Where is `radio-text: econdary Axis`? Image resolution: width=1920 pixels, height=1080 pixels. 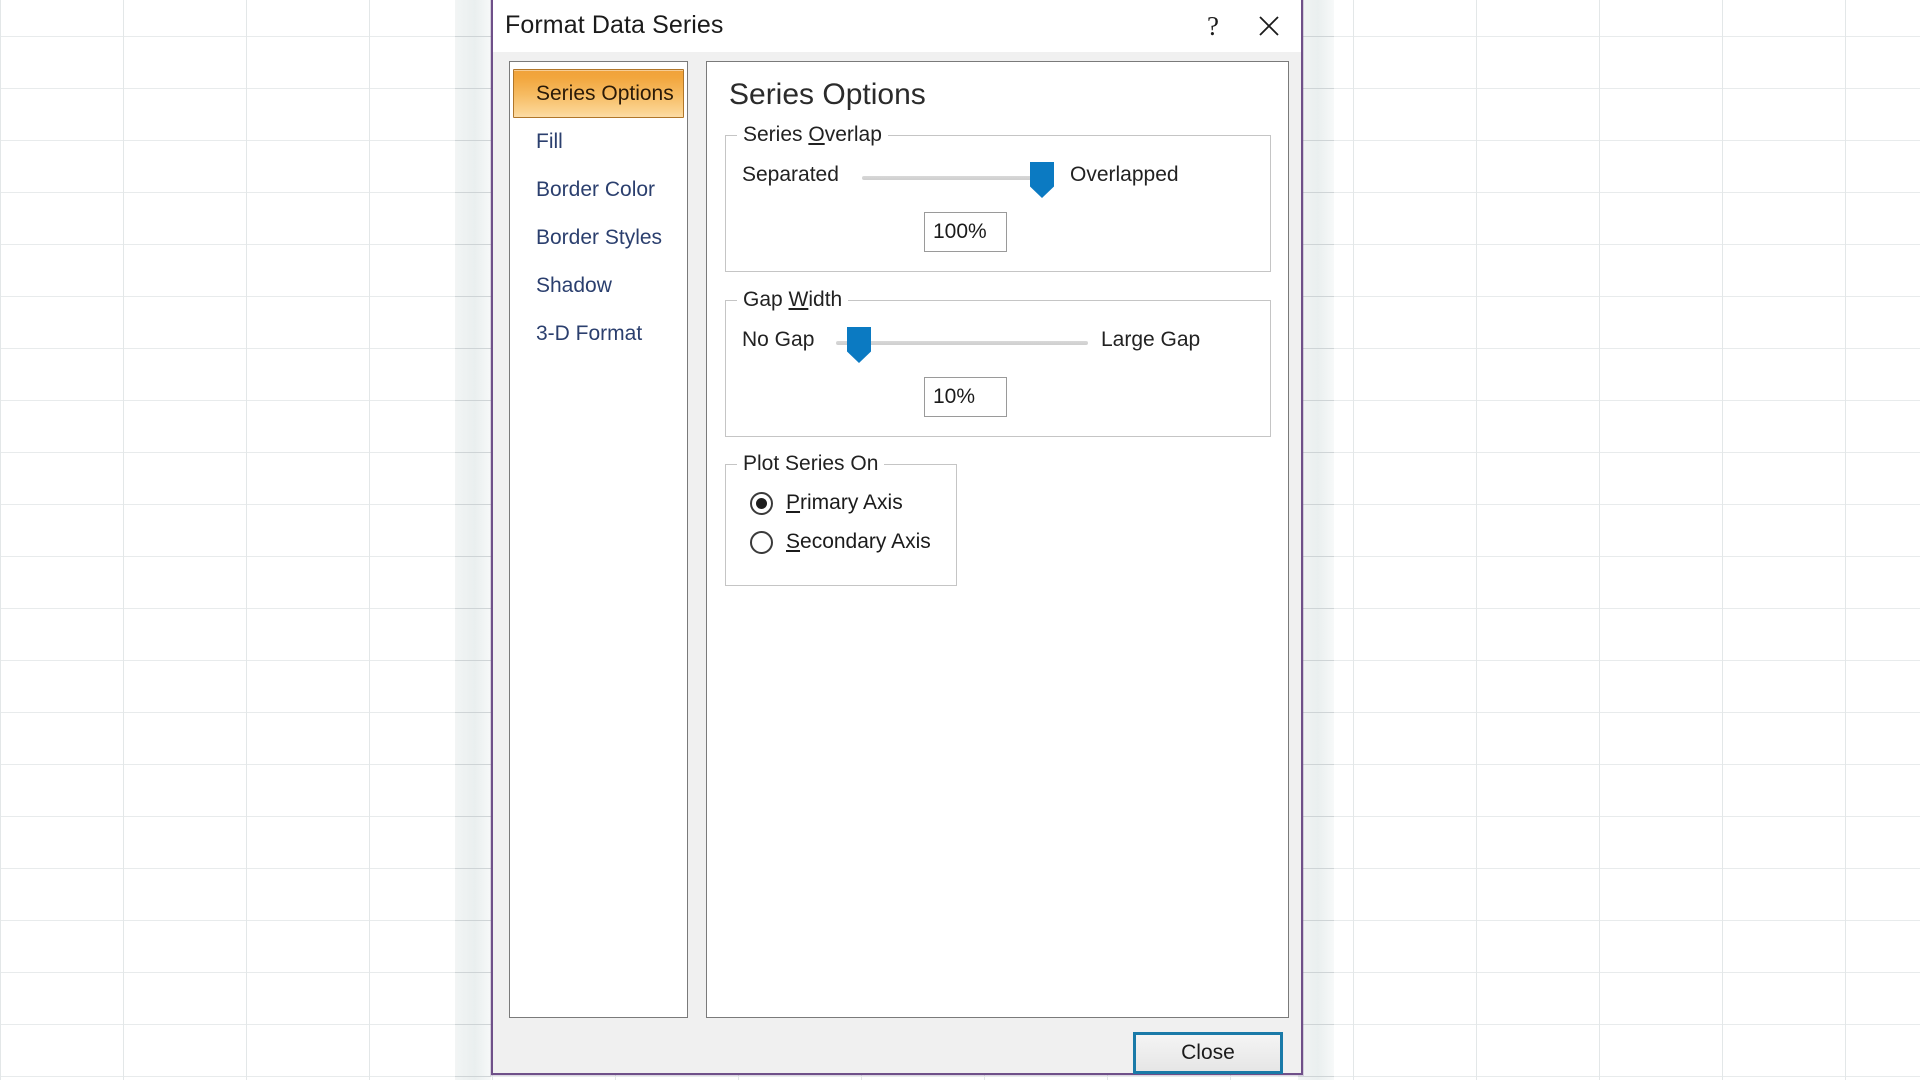 radio-text: econdary Axis is located at coordinates (865, 541).